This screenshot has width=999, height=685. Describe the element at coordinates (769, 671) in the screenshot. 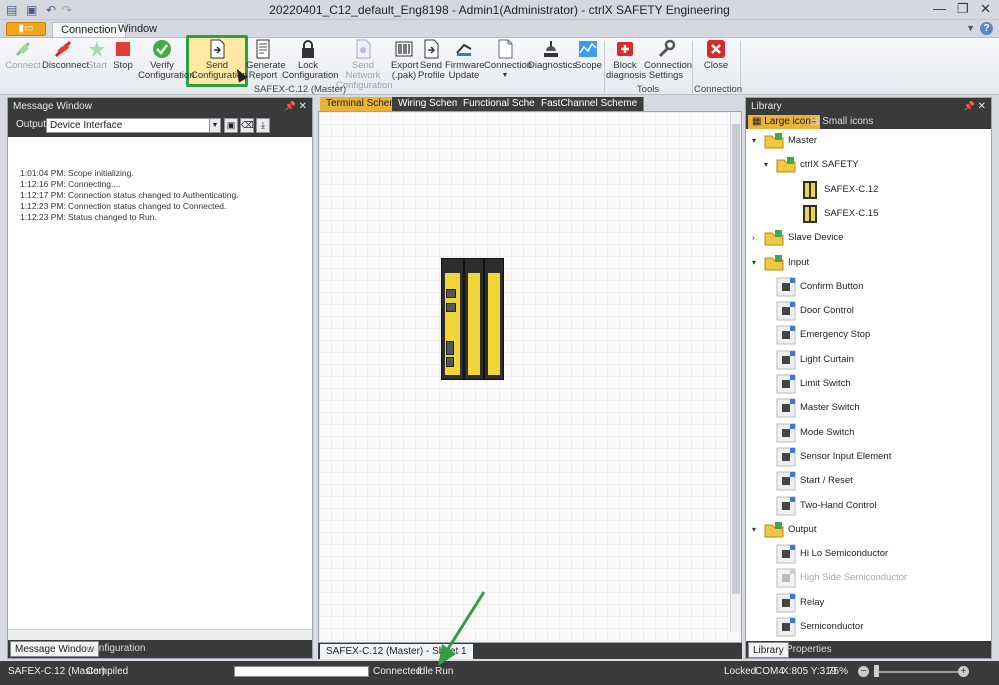

I see `status-port: COM4` at that location.